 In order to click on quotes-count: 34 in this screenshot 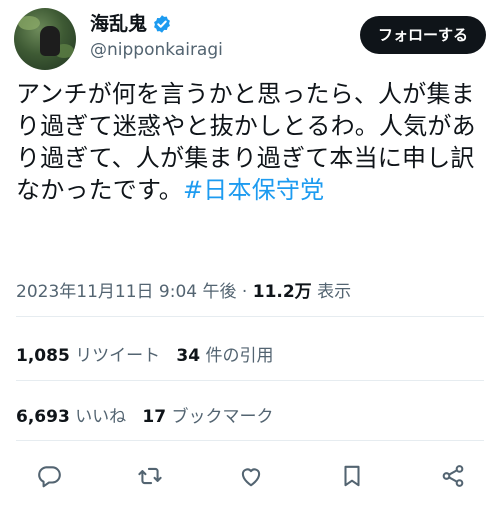, I will do `click(188, 356)`.